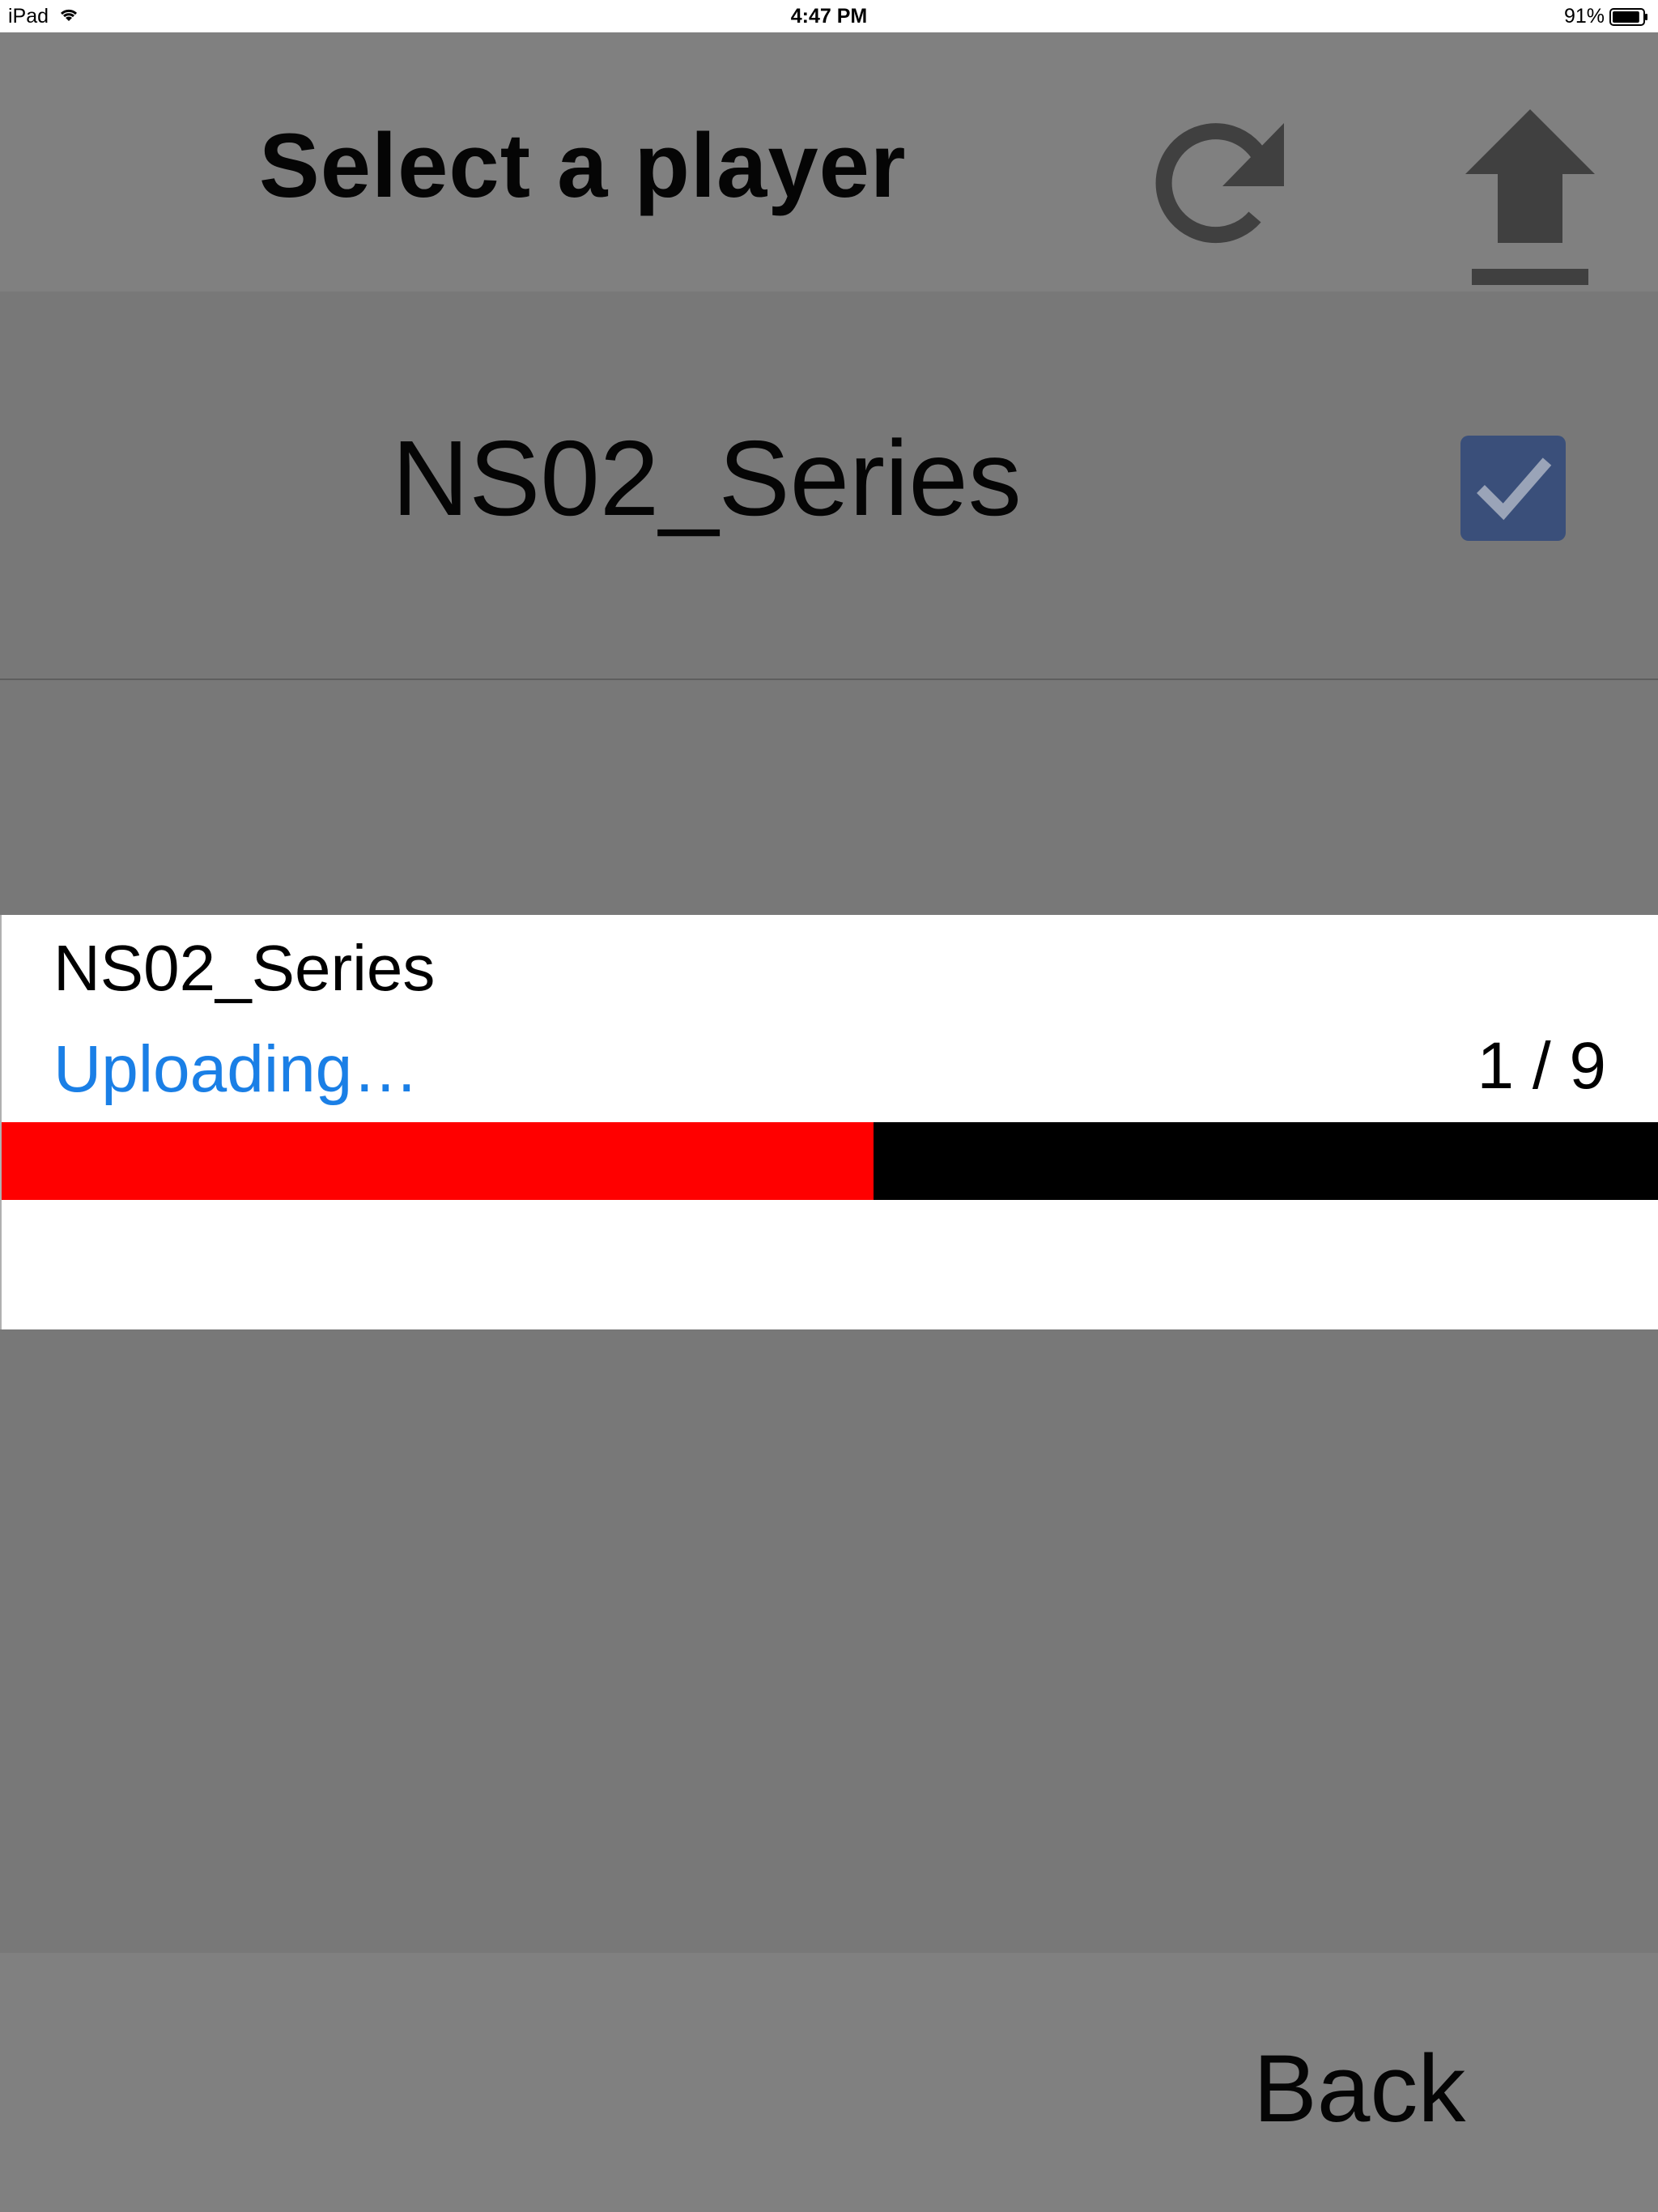 Image resolution: width=1658 pixels, height=2212 pixels. Describe the element at coordinates (707, 479) in the screenshot. I see `player-name: NS02_Series` at that location.